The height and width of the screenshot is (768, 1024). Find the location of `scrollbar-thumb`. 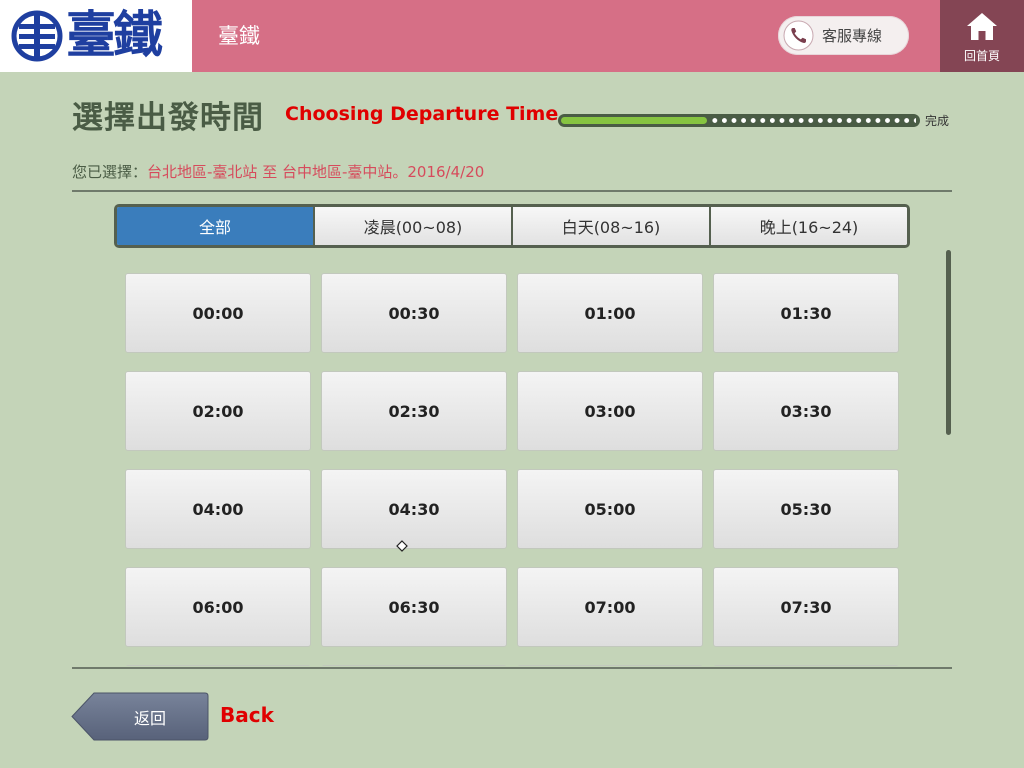

scrollbar-thumb is located at coordinates (948, 342).